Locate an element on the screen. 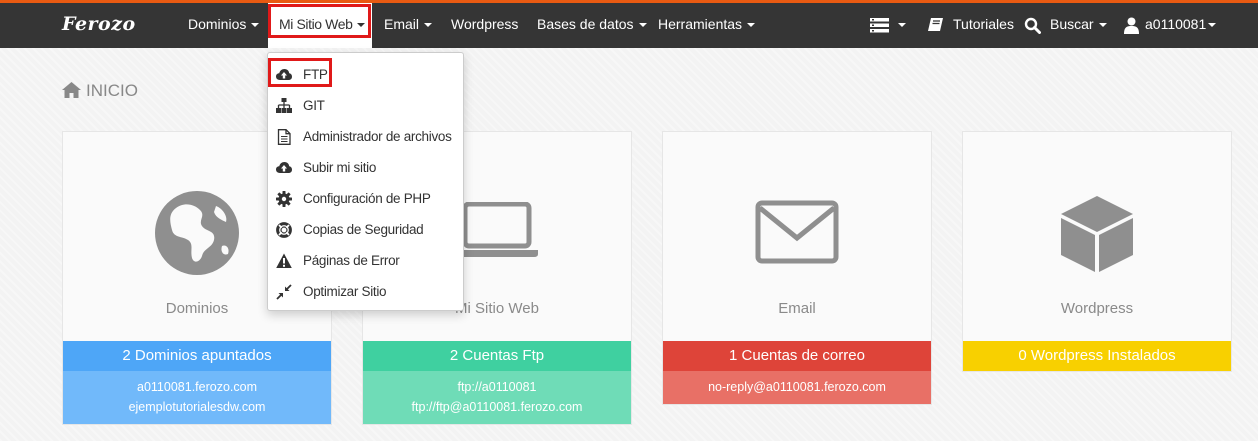  page-title: INICIO is located at coordinates (100, 91).